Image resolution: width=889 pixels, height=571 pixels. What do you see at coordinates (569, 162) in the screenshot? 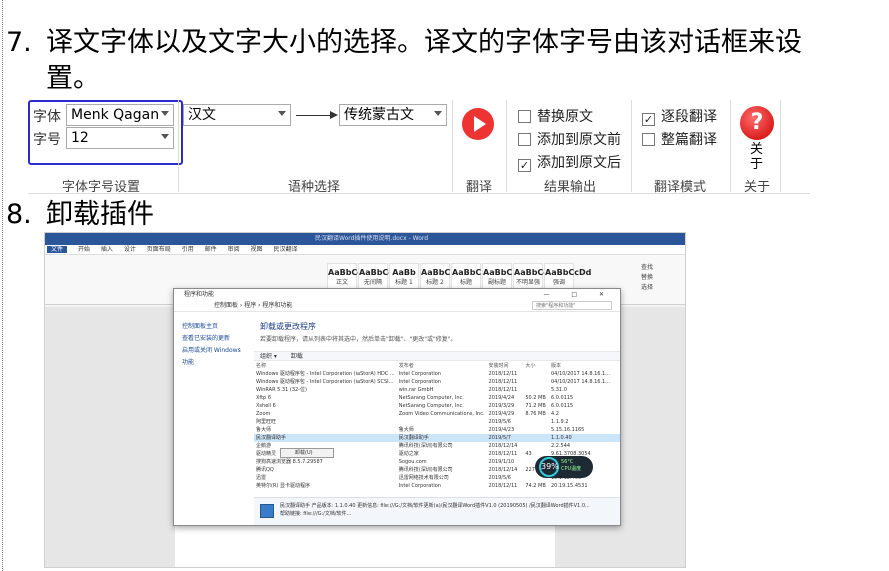
I see `output-after-checkbox: ✓ 添加到原文后` at bounding box center [569, 162].